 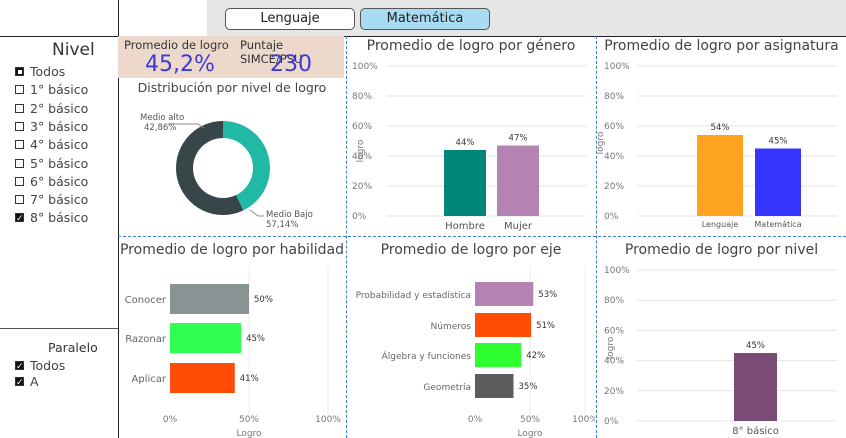 I want to click on donut-value: 42,86%, so click(x=160, y=128).